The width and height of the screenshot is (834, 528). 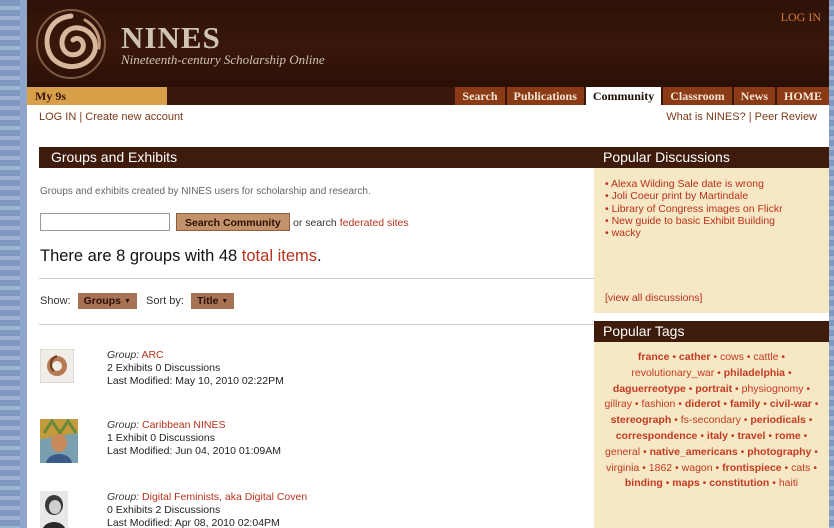 What do you see at coordinates (788, 483) in the screenshot?
I see `tag-link: haiti` at bounding box center [788, 483].